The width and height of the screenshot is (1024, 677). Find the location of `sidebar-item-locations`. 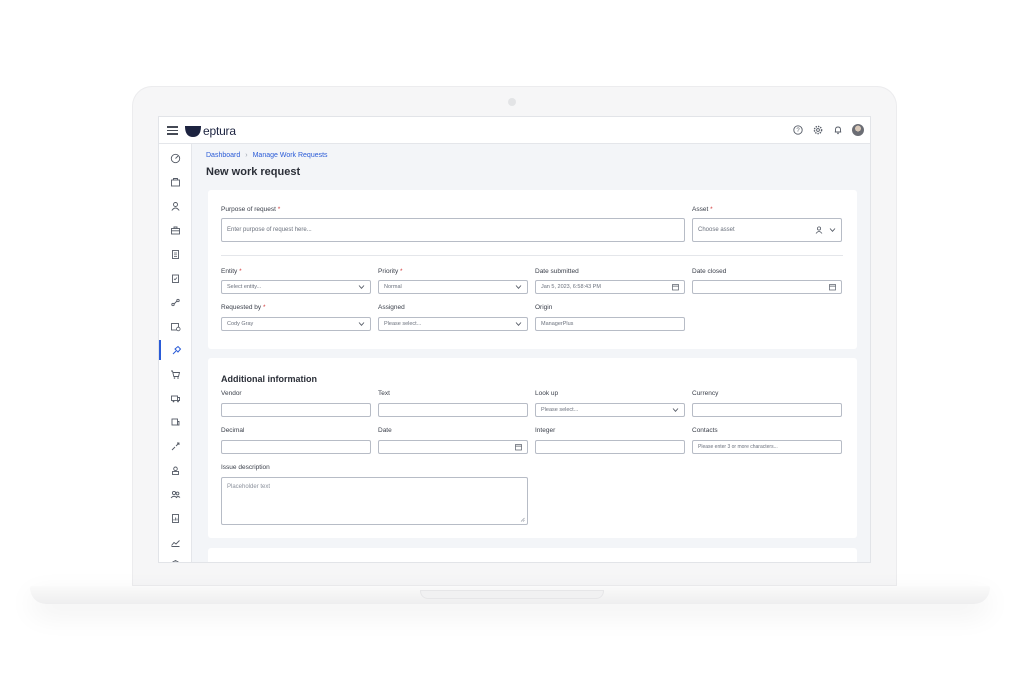

sidebar-item-locations is located at coordinates (175, 182).